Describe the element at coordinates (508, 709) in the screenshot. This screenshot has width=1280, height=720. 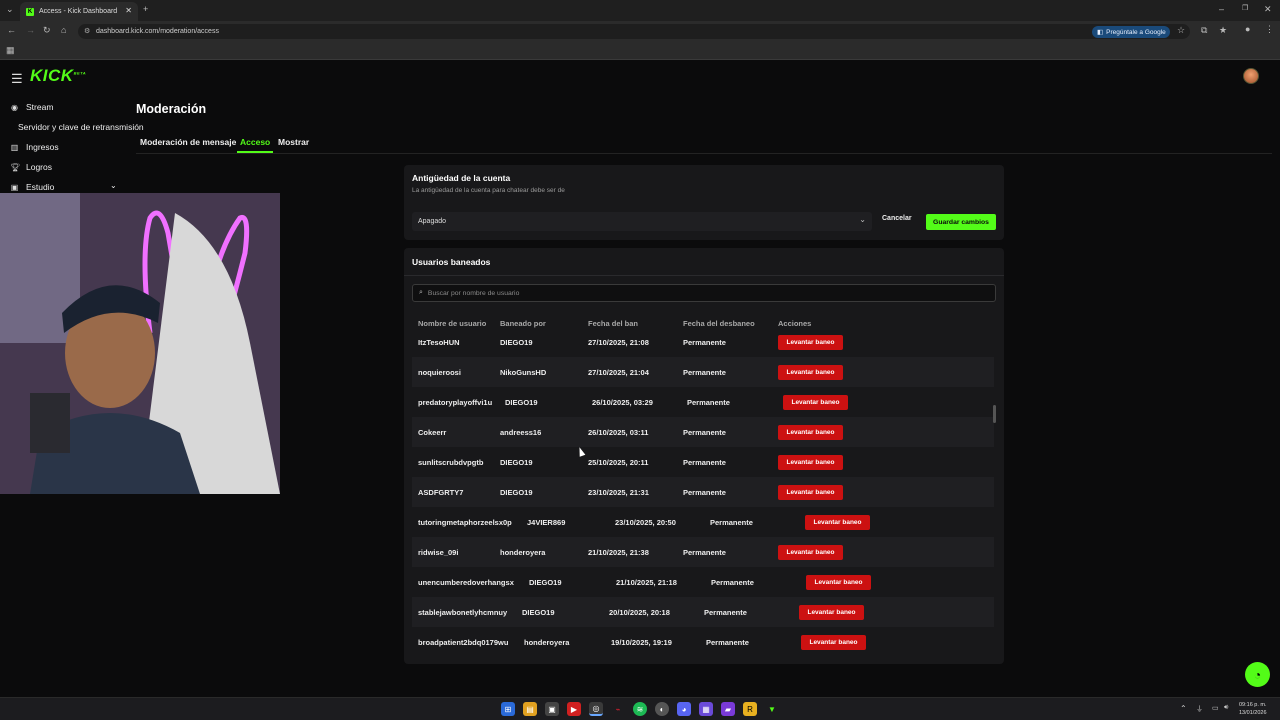
I see `windows-start-icon: ⊞` at that location.